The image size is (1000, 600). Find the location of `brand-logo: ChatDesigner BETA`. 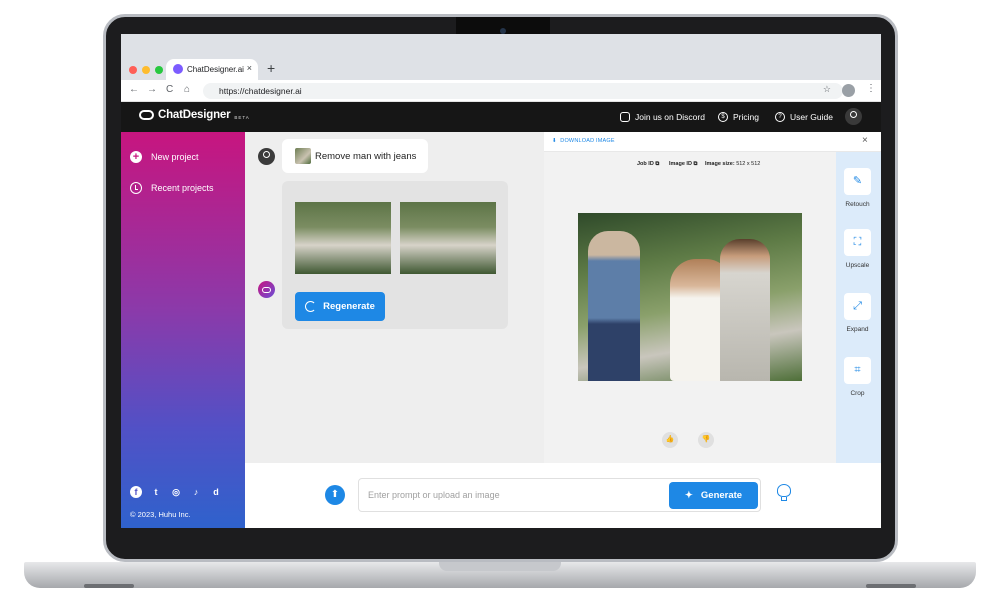

brand-logo: ChatDesigner BETA is located at coordinates (194, 115).